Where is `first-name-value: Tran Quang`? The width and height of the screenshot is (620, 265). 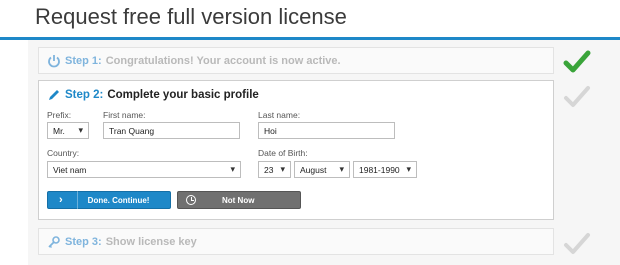
first-name-value: Tran Quang is located at coordinates (132, 131).